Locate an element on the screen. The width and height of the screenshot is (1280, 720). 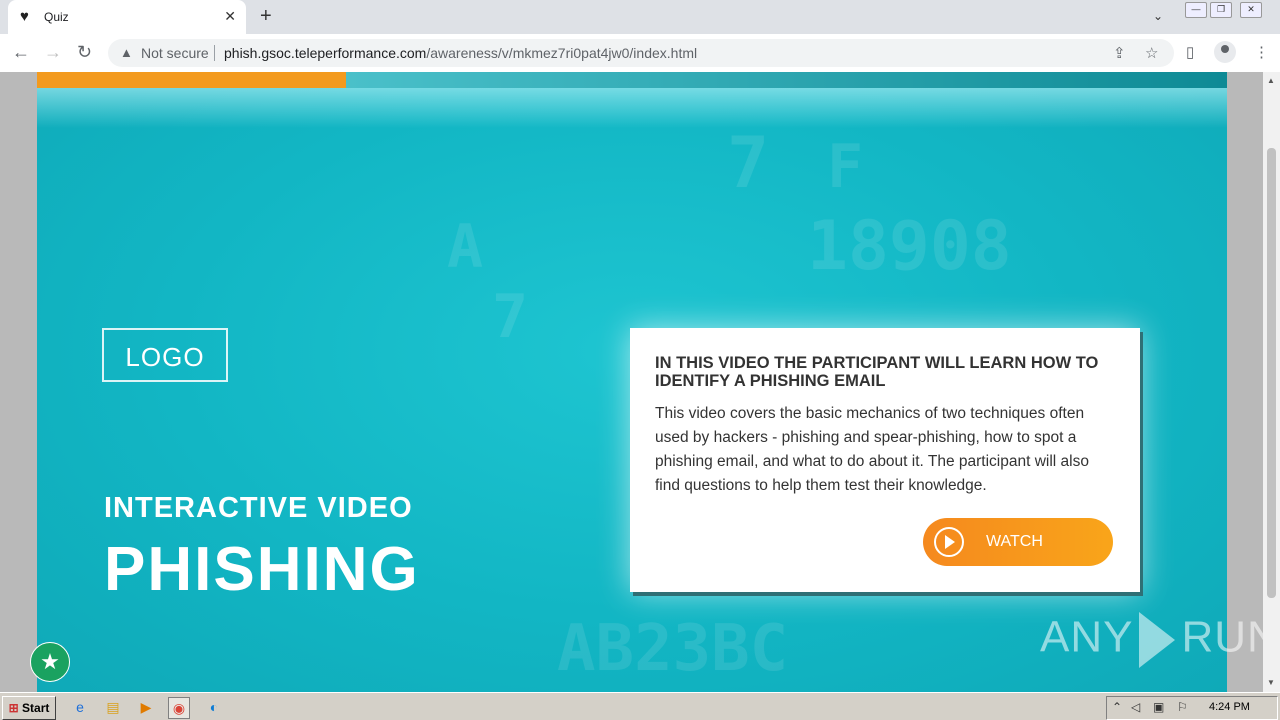
restore-icon: ❐ is located at coordinates (1221, 10).